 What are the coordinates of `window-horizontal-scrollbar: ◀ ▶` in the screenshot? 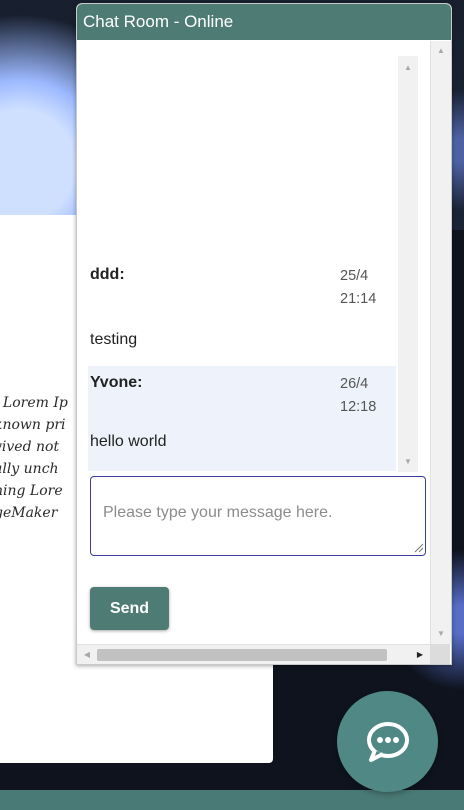 It's located at (253, 654).